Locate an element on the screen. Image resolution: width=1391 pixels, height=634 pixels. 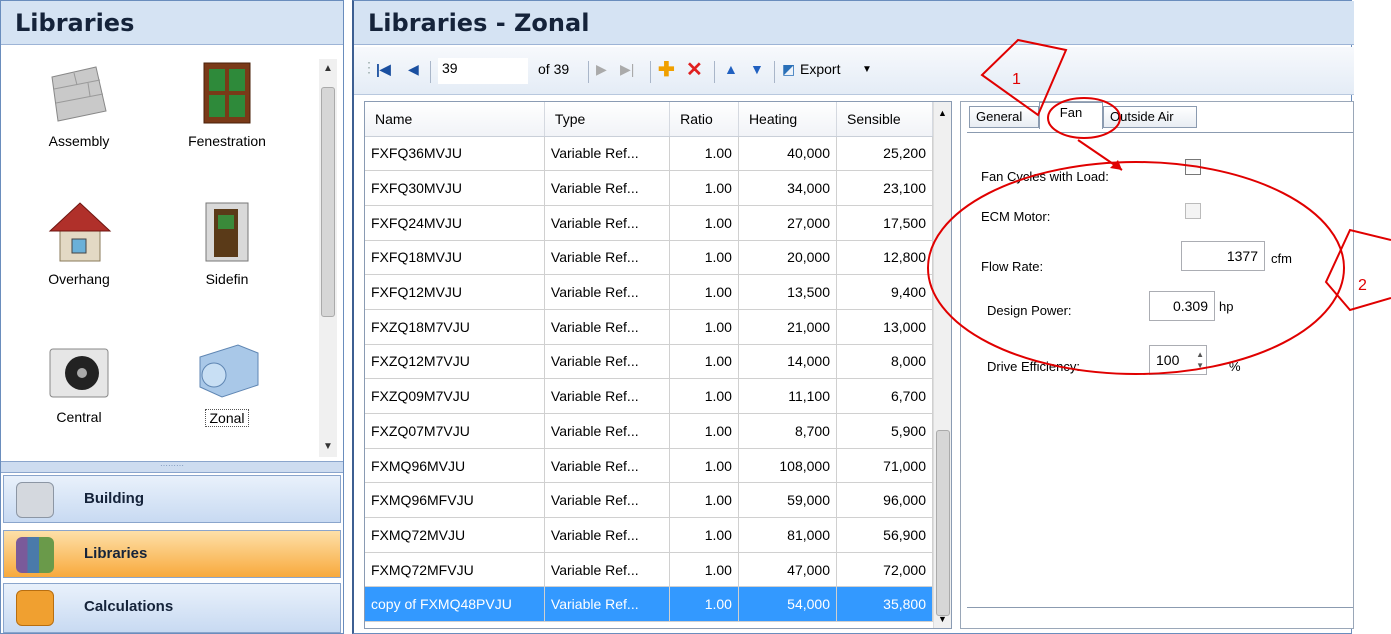
zonal-header: Libraries - Zonal is located at coordinates (854, 23).